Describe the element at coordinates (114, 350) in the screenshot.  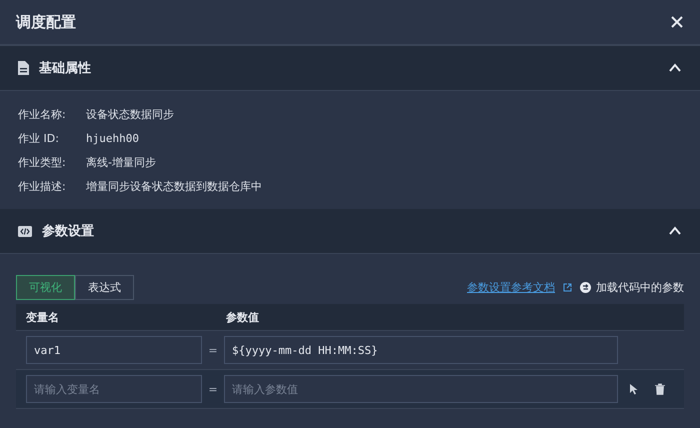
I see `variable-name-field: var1` at that location.